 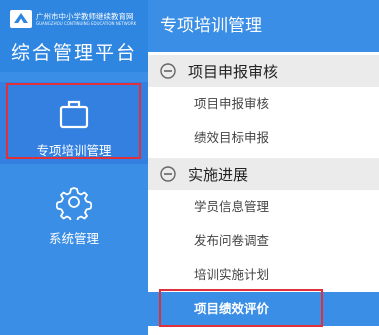 What do you see at coordinates (73, 238) in the screenshot?
I see `nav-label: 系统管理` at bounding box center [73, 238].